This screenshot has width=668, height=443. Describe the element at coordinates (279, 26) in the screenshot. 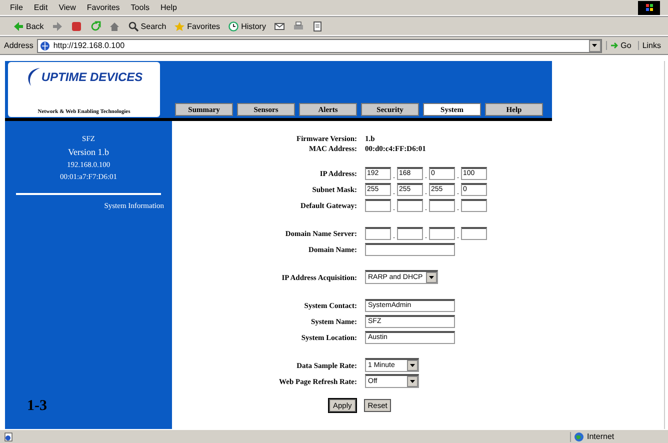

I see `mail-icon` at that location.